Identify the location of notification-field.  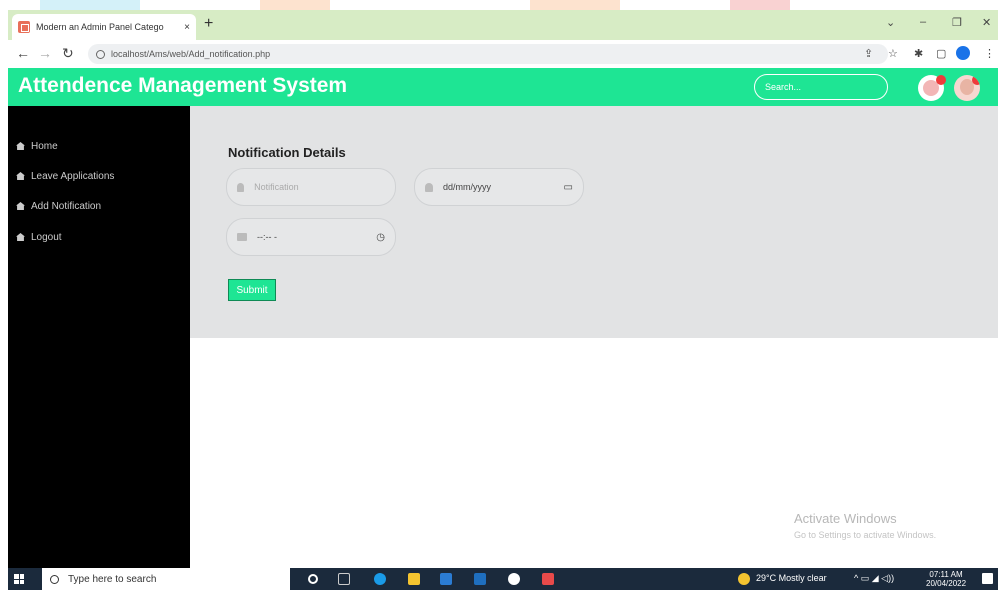
(311, 187).